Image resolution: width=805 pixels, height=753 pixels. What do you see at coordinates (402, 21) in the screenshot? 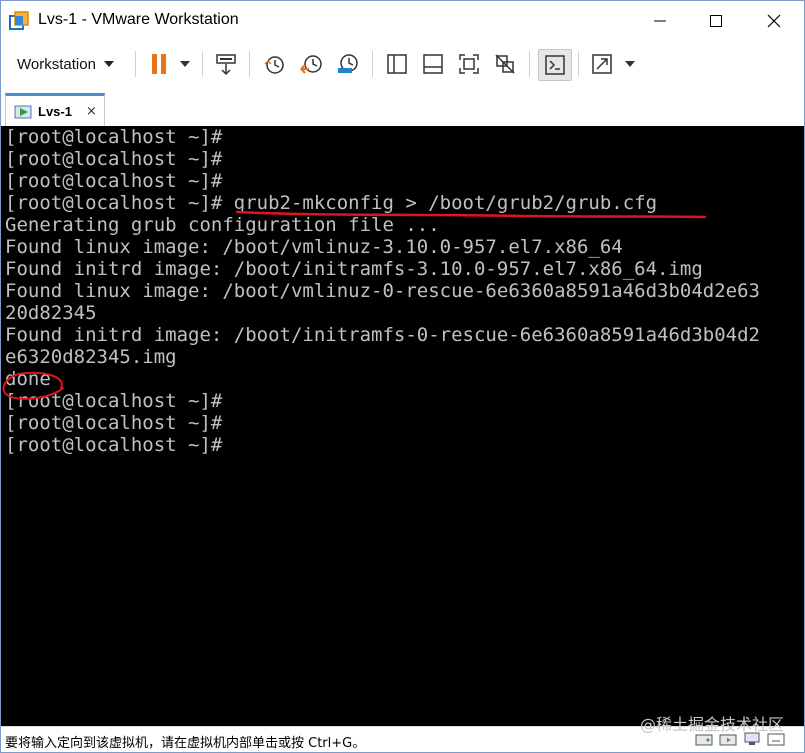
I see `title-bar: Lvs-1 - VMware Workstation` at bounding box center [402, 21].